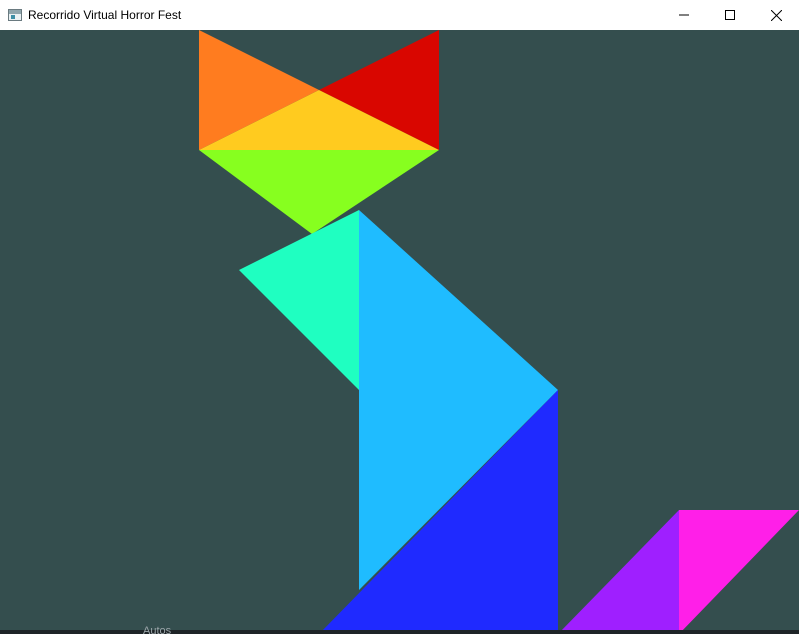 The image size is (799, 634). Describe the element at coordinates (618, 572) in the screenshot. I see `tail-left-triangle` at that location.